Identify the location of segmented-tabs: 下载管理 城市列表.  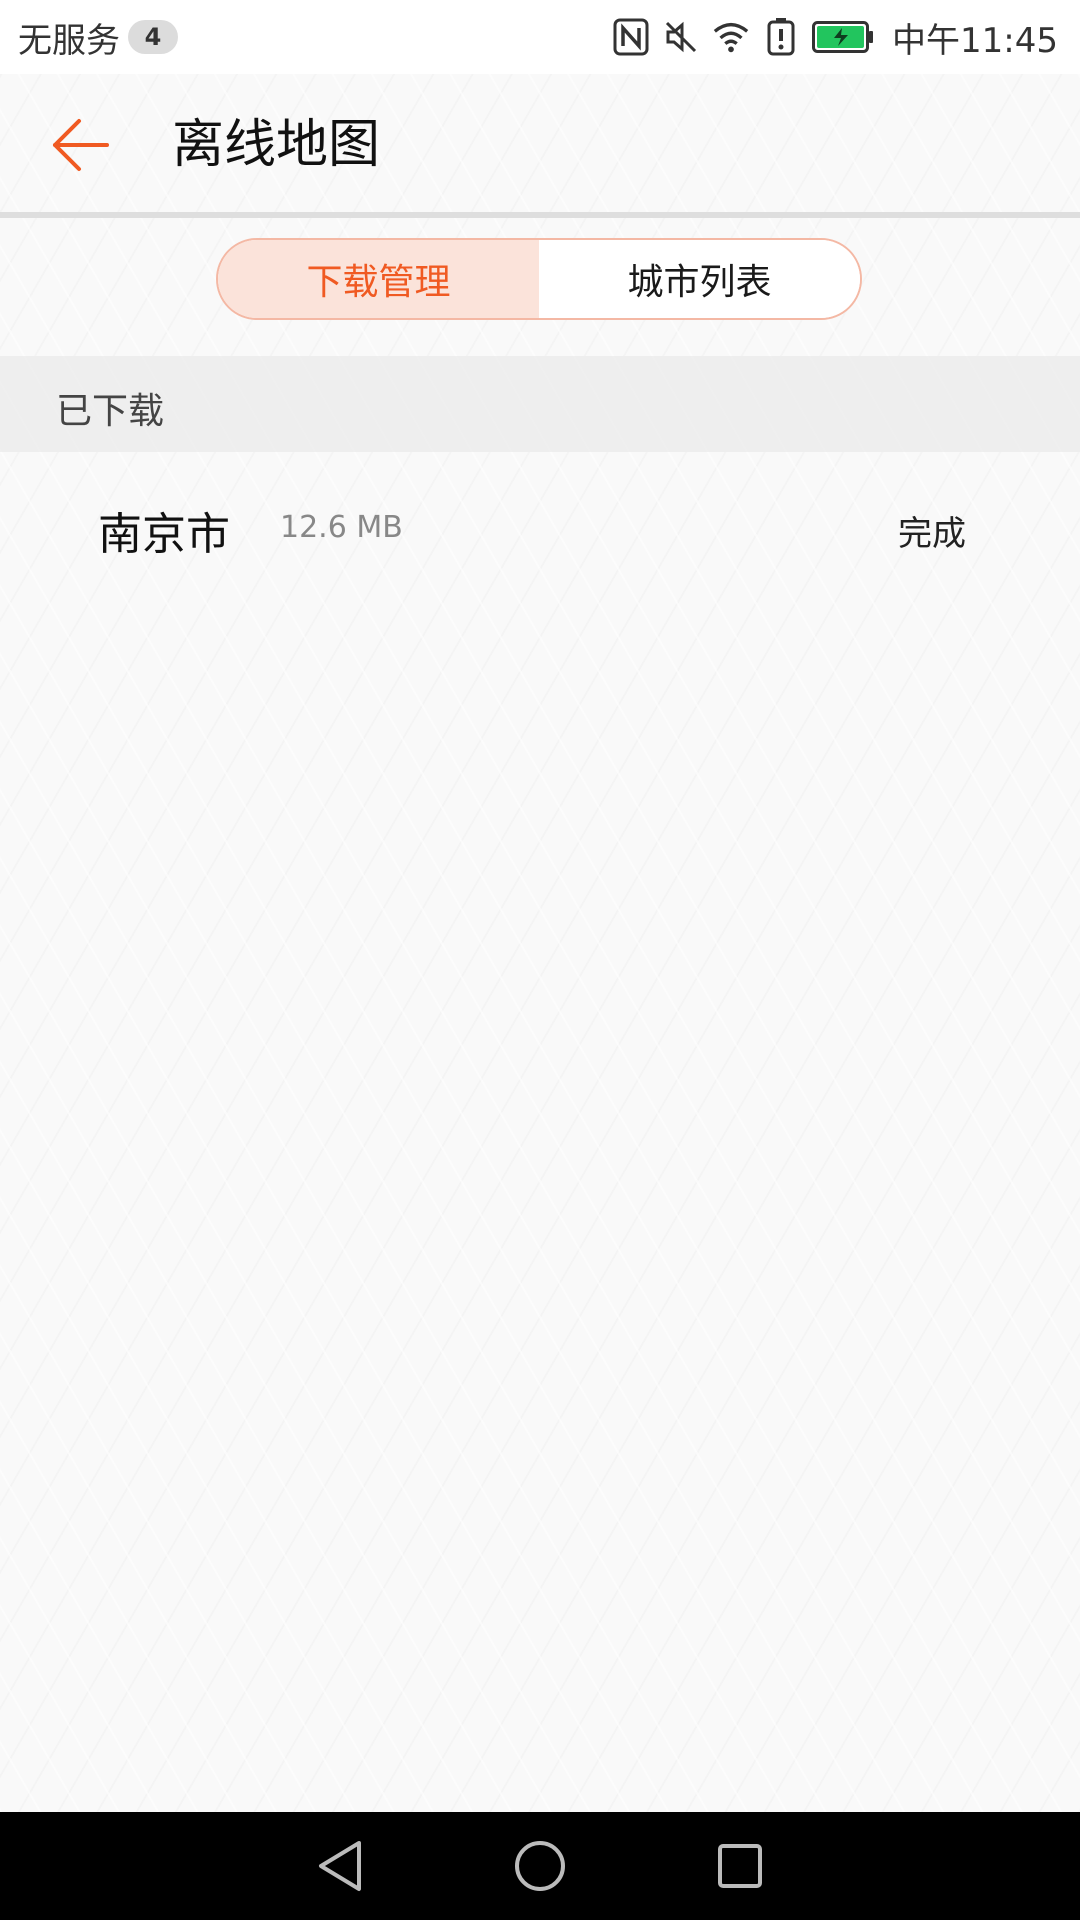
(539, 279).